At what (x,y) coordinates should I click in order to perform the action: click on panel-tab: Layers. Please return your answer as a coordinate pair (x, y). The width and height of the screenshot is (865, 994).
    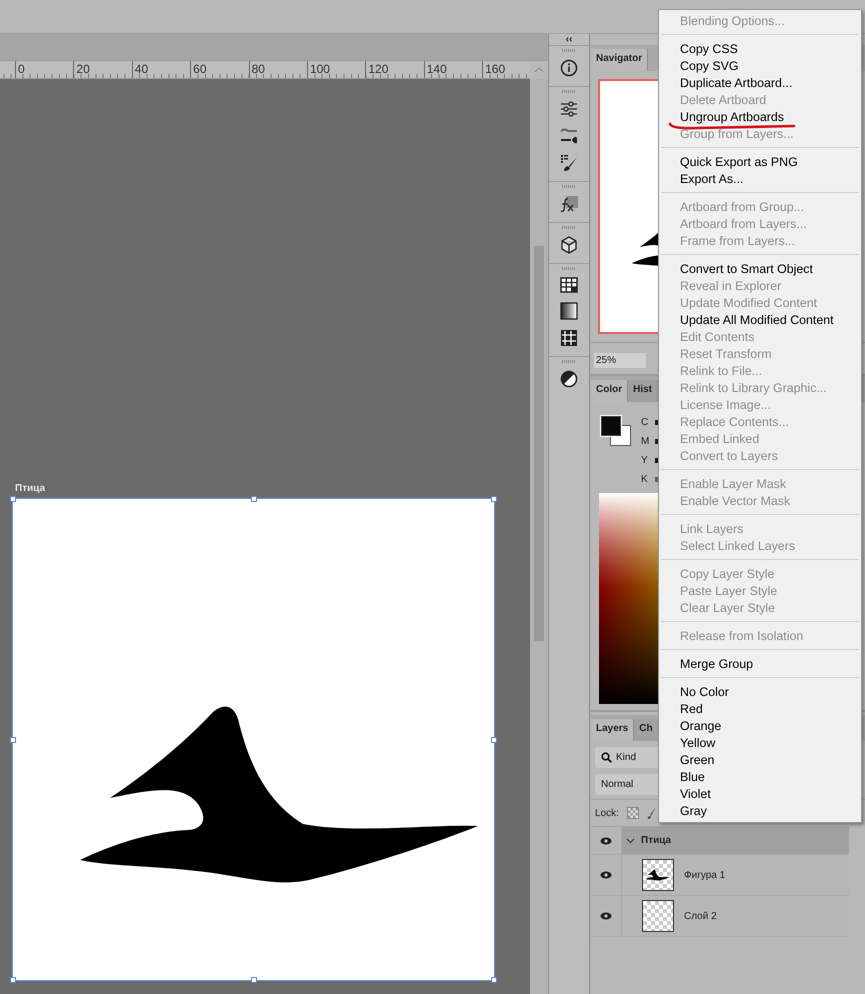
    Looking at the image, I should click on (612, 730).